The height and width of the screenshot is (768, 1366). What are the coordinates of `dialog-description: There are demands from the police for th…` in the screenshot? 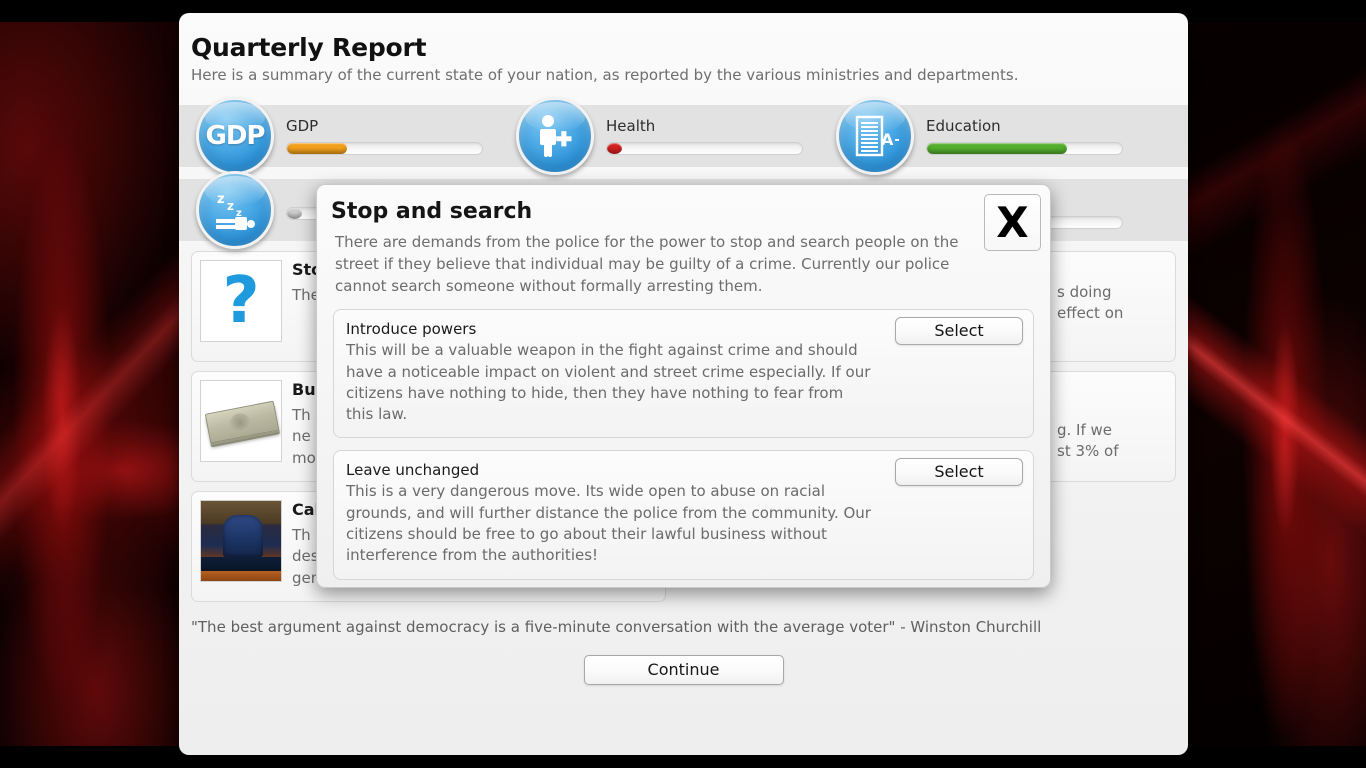 It's located at (647, 264).